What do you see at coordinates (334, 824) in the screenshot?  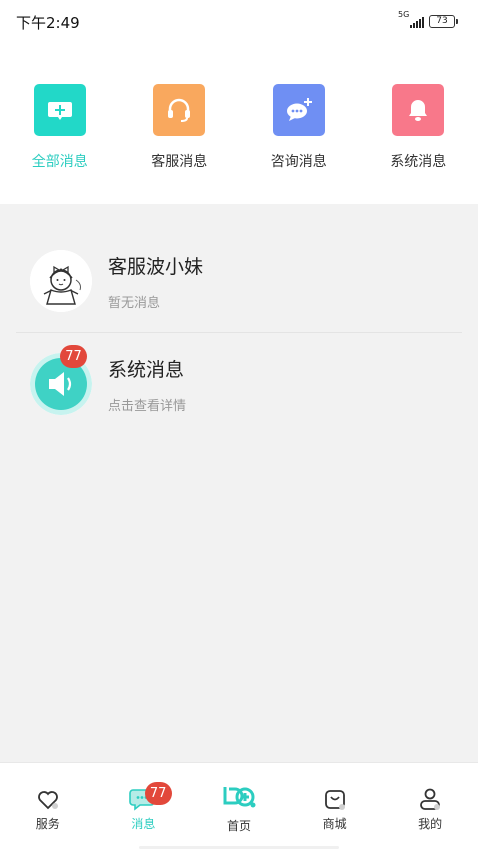 I see `tab-label: 商城` at bounding box center [334, 824].